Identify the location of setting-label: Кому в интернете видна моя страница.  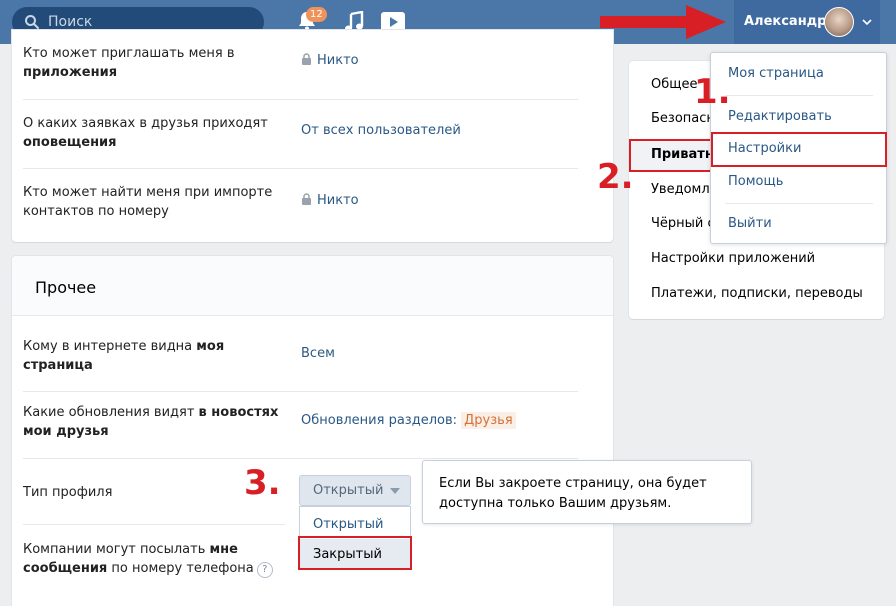
(124, 356).